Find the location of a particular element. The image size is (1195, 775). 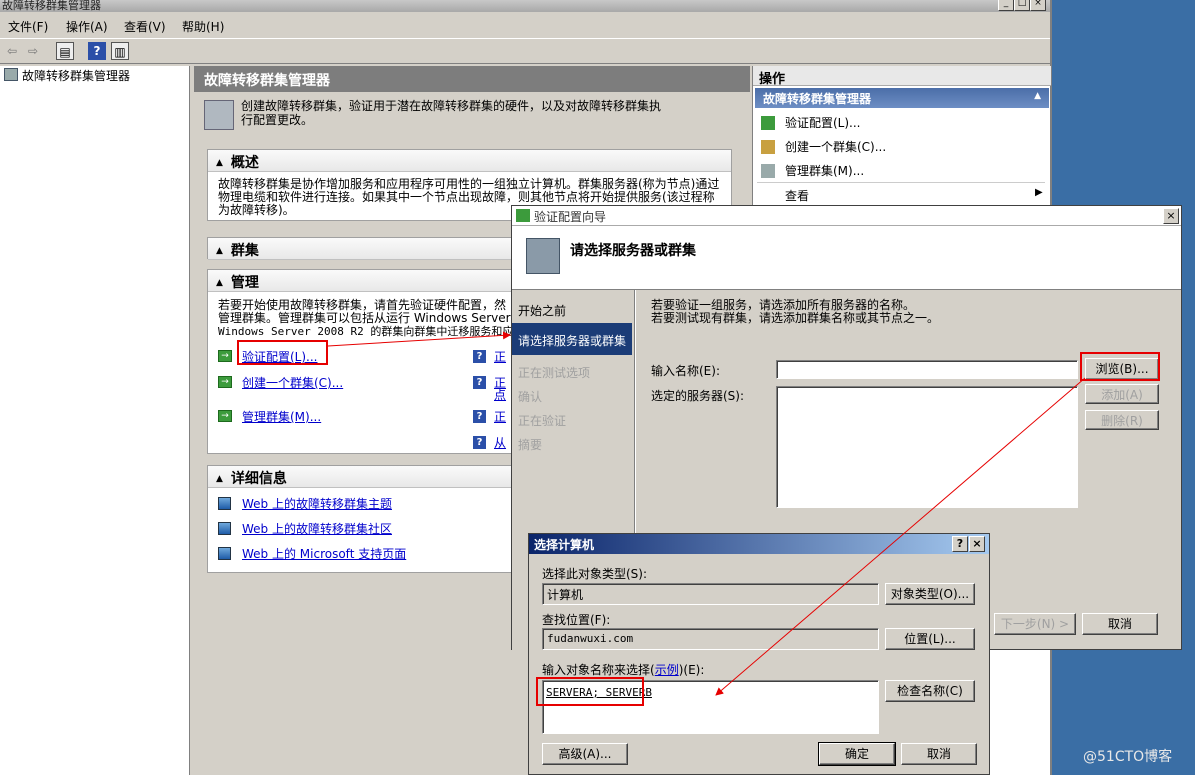

arrow-validate-to-wizard is located at coordinates (419, 339).